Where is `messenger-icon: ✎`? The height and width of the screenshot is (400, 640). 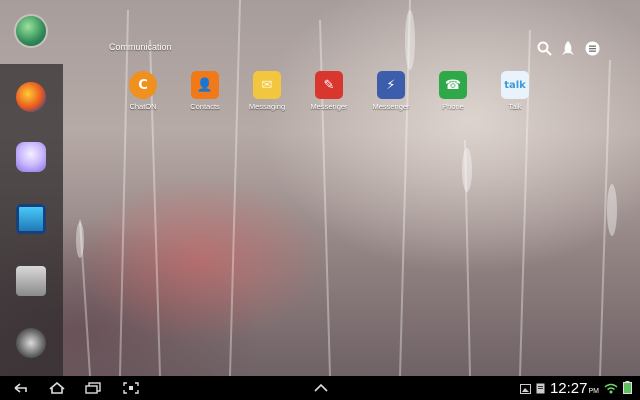 messenger-icon: ✎ is located at coordinates (329, 85).